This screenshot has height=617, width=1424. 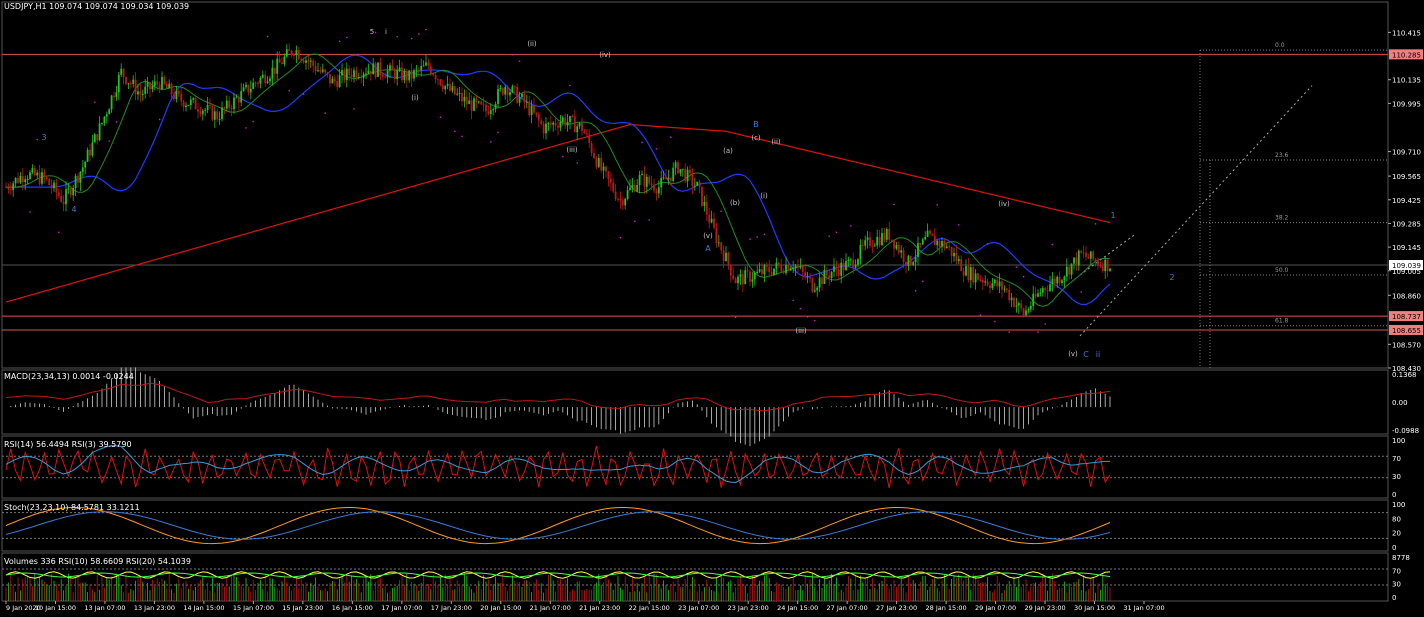 What do you see at coordinates (43, 137) in the screenshot?
I see `wave-label-blue: 3` at bounding box center [43, 137].